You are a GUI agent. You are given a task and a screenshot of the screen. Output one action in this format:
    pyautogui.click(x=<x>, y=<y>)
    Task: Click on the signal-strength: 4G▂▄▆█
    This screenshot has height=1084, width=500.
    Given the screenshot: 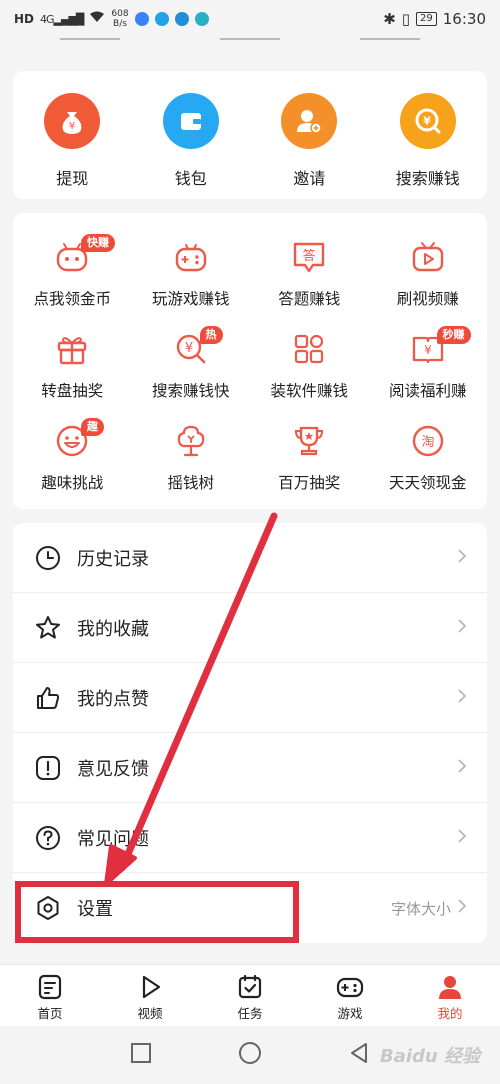 What is the action you would take?
    pyautogui.click(x=62, y=19)
    